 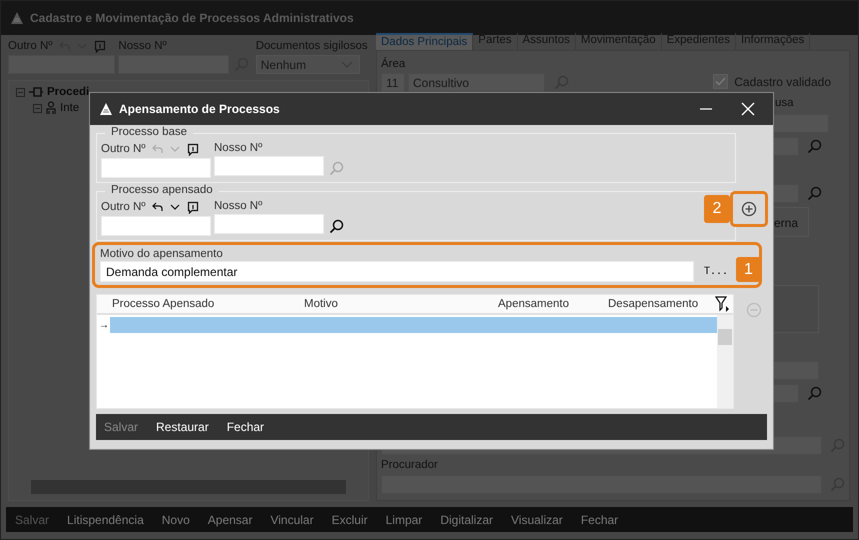 I want to click on field-label: Área, so click(x=393, y=64).